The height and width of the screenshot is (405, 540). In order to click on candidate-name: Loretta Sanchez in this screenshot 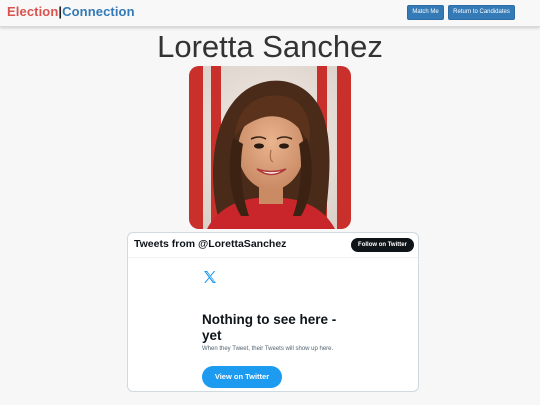, I will do `click(270, 46)`.